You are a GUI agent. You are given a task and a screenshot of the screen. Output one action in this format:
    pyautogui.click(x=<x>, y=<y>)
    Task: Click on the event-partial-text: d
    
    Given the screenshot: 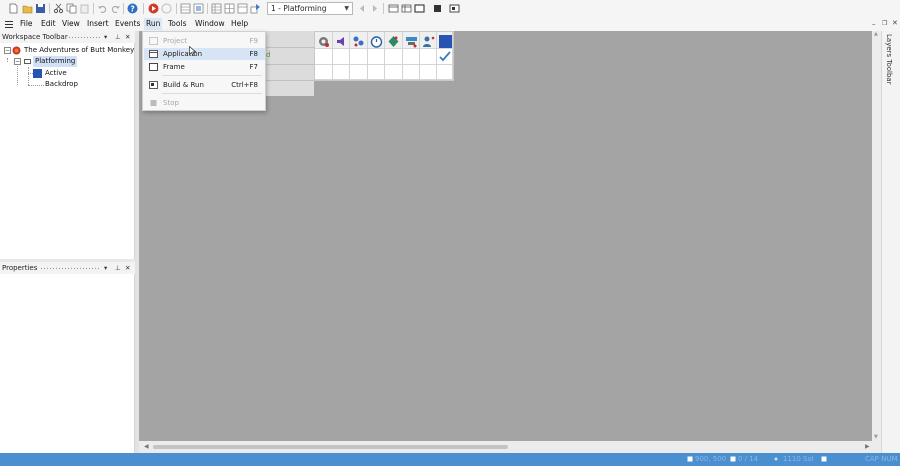 What is the action you would take?
    pyautogui.click(x=268, y=55)
    